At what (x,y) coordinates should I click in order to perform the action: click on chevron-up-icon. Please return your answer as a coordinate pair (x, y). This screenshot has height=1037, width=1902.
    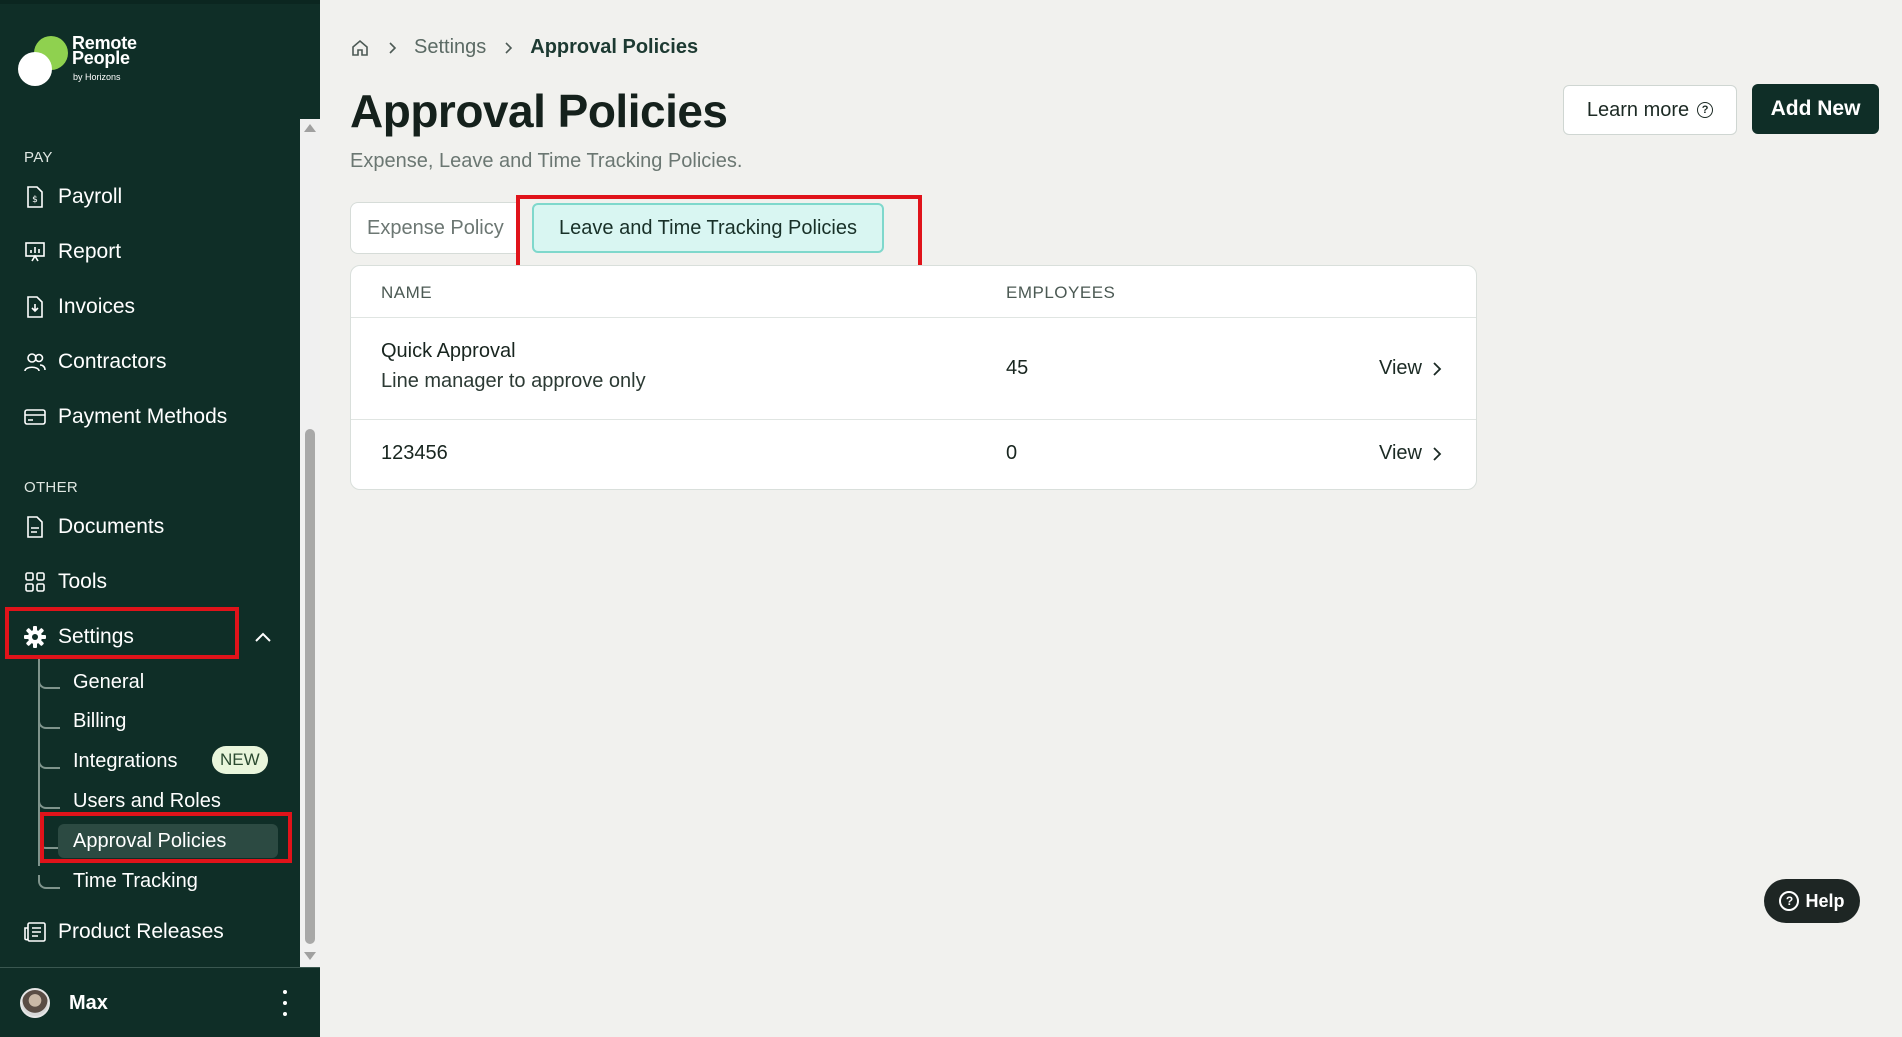
    Looking at the image, I should click on (263, 638).